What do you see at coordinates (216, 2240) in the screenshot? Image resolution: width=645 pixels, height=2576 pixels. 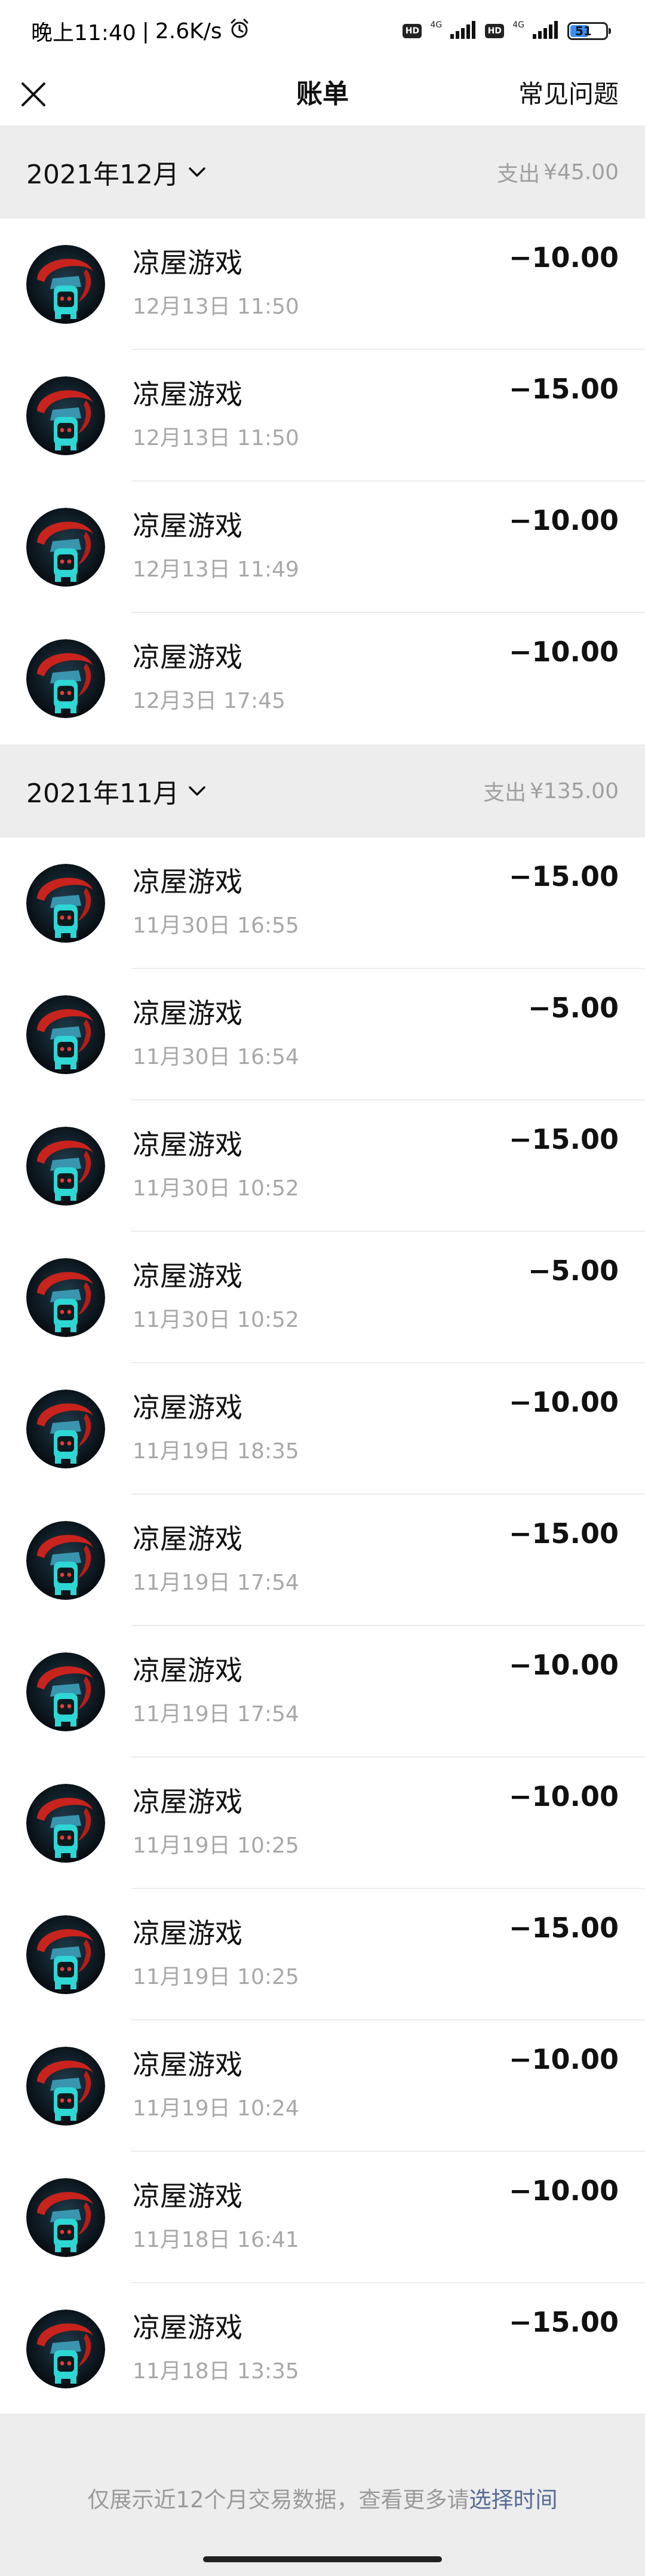 I see `transaction-time: 11月18日 16:41` at bounding box center [216, 2240].